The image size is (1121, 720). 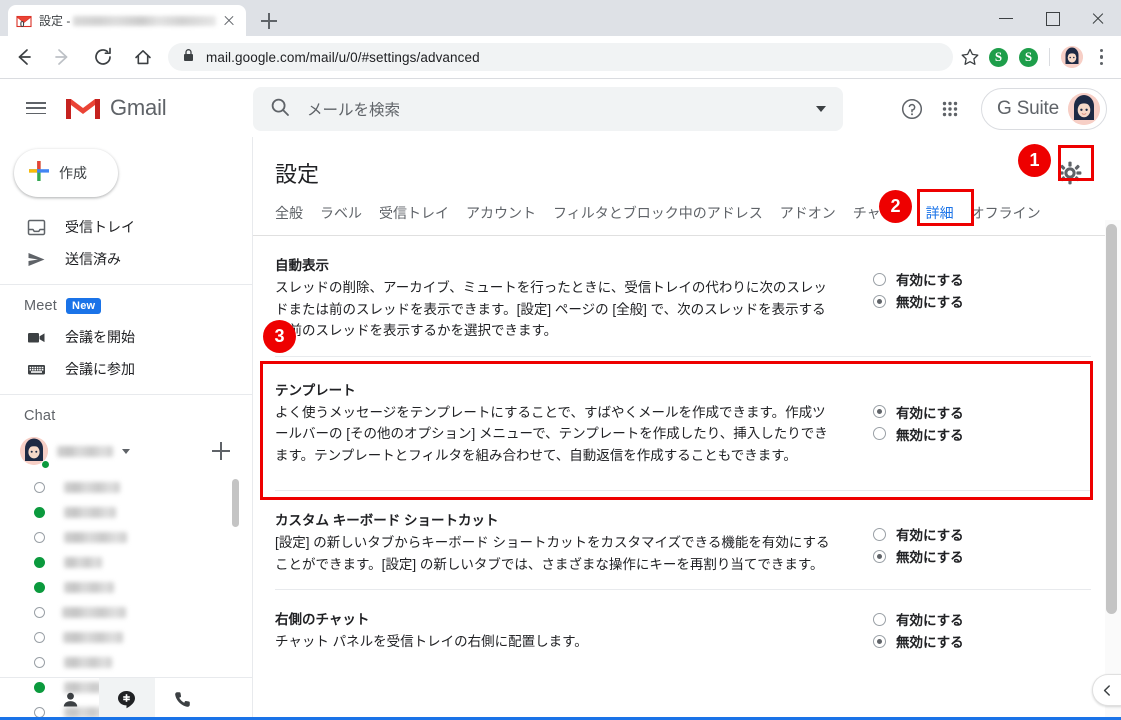 What do you see at coordinates (289, 213) in the screenshot?
I see `tab-general: 全般` at bounding box center [289, 213].